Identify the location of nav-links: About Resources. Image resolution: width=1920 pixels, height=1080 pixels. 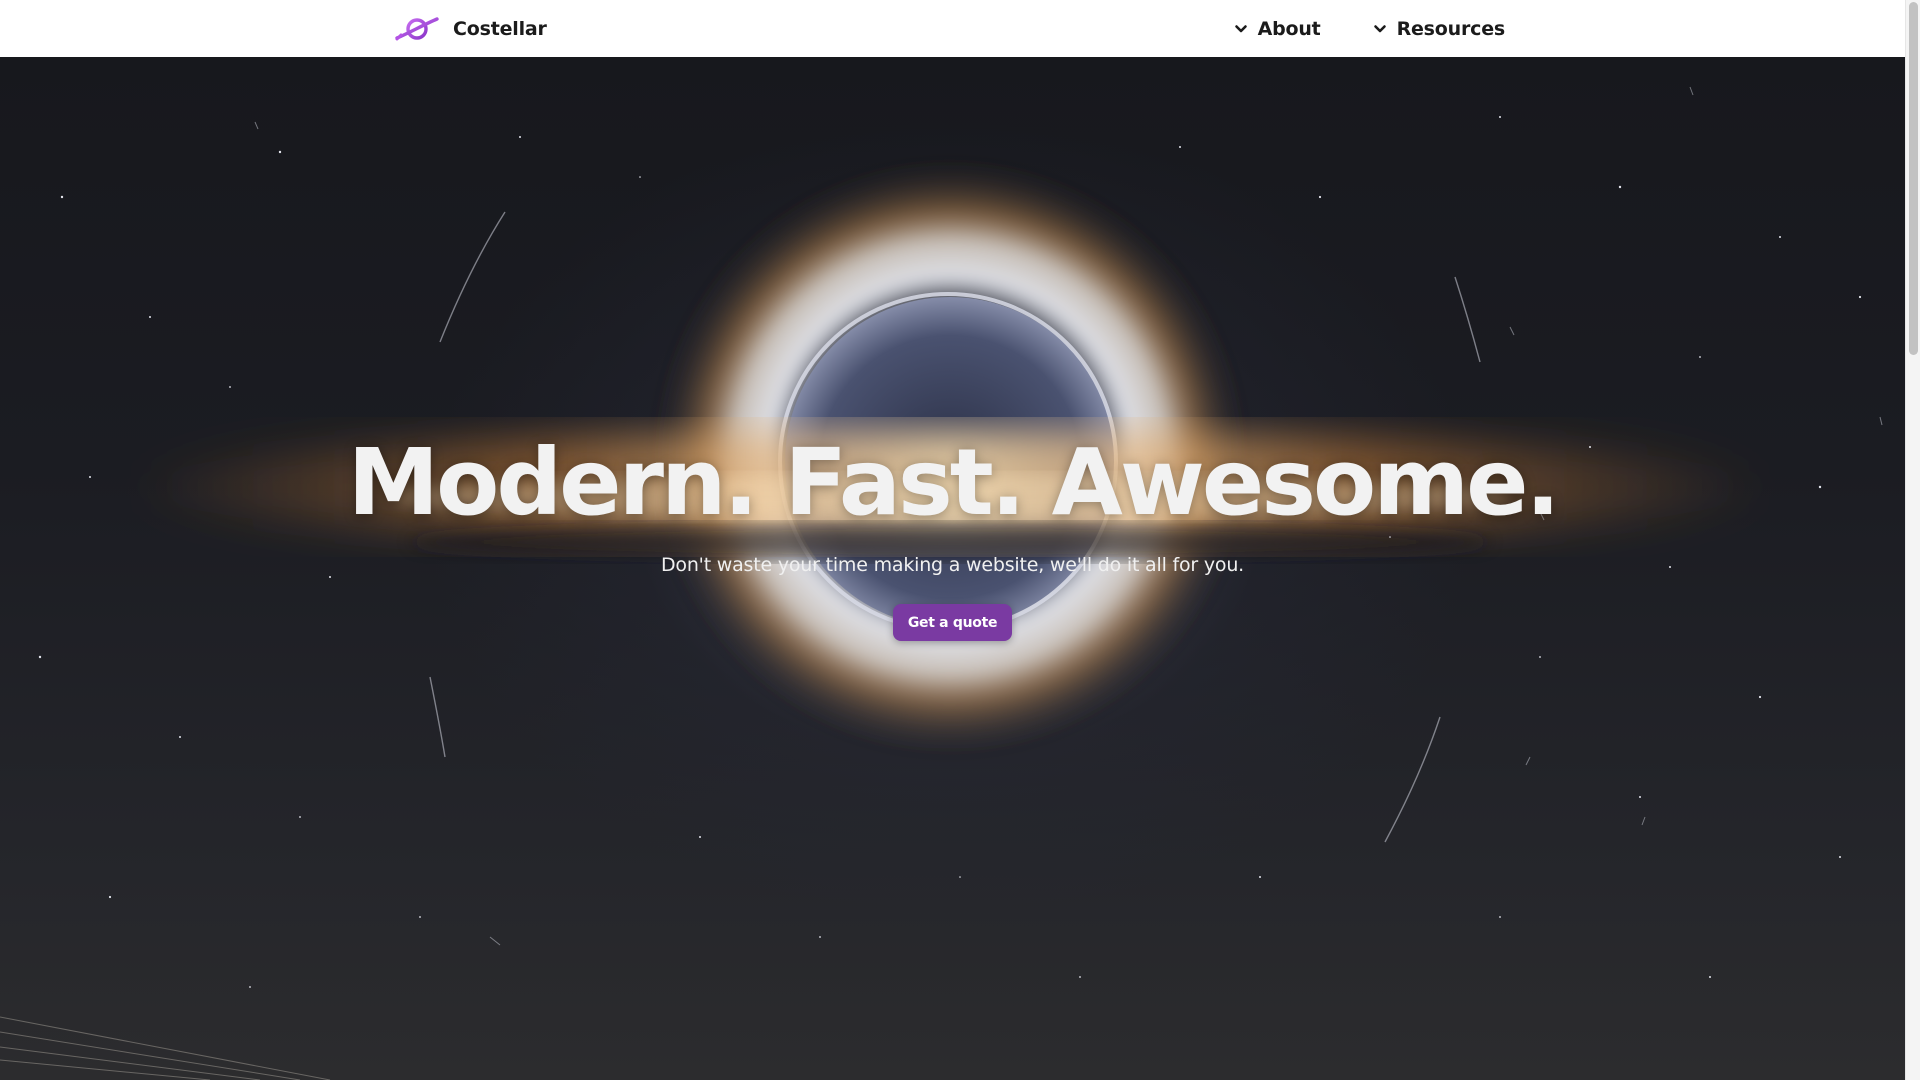
(1369, 29).